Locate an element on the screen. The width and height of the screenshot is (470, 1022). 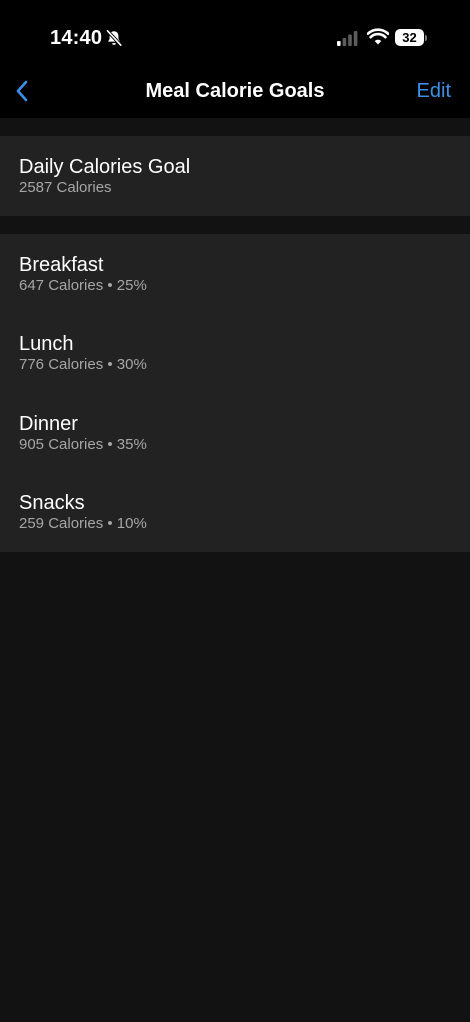
meal-detail: 259 Calories • 10% is located at coordinates (83, 523).